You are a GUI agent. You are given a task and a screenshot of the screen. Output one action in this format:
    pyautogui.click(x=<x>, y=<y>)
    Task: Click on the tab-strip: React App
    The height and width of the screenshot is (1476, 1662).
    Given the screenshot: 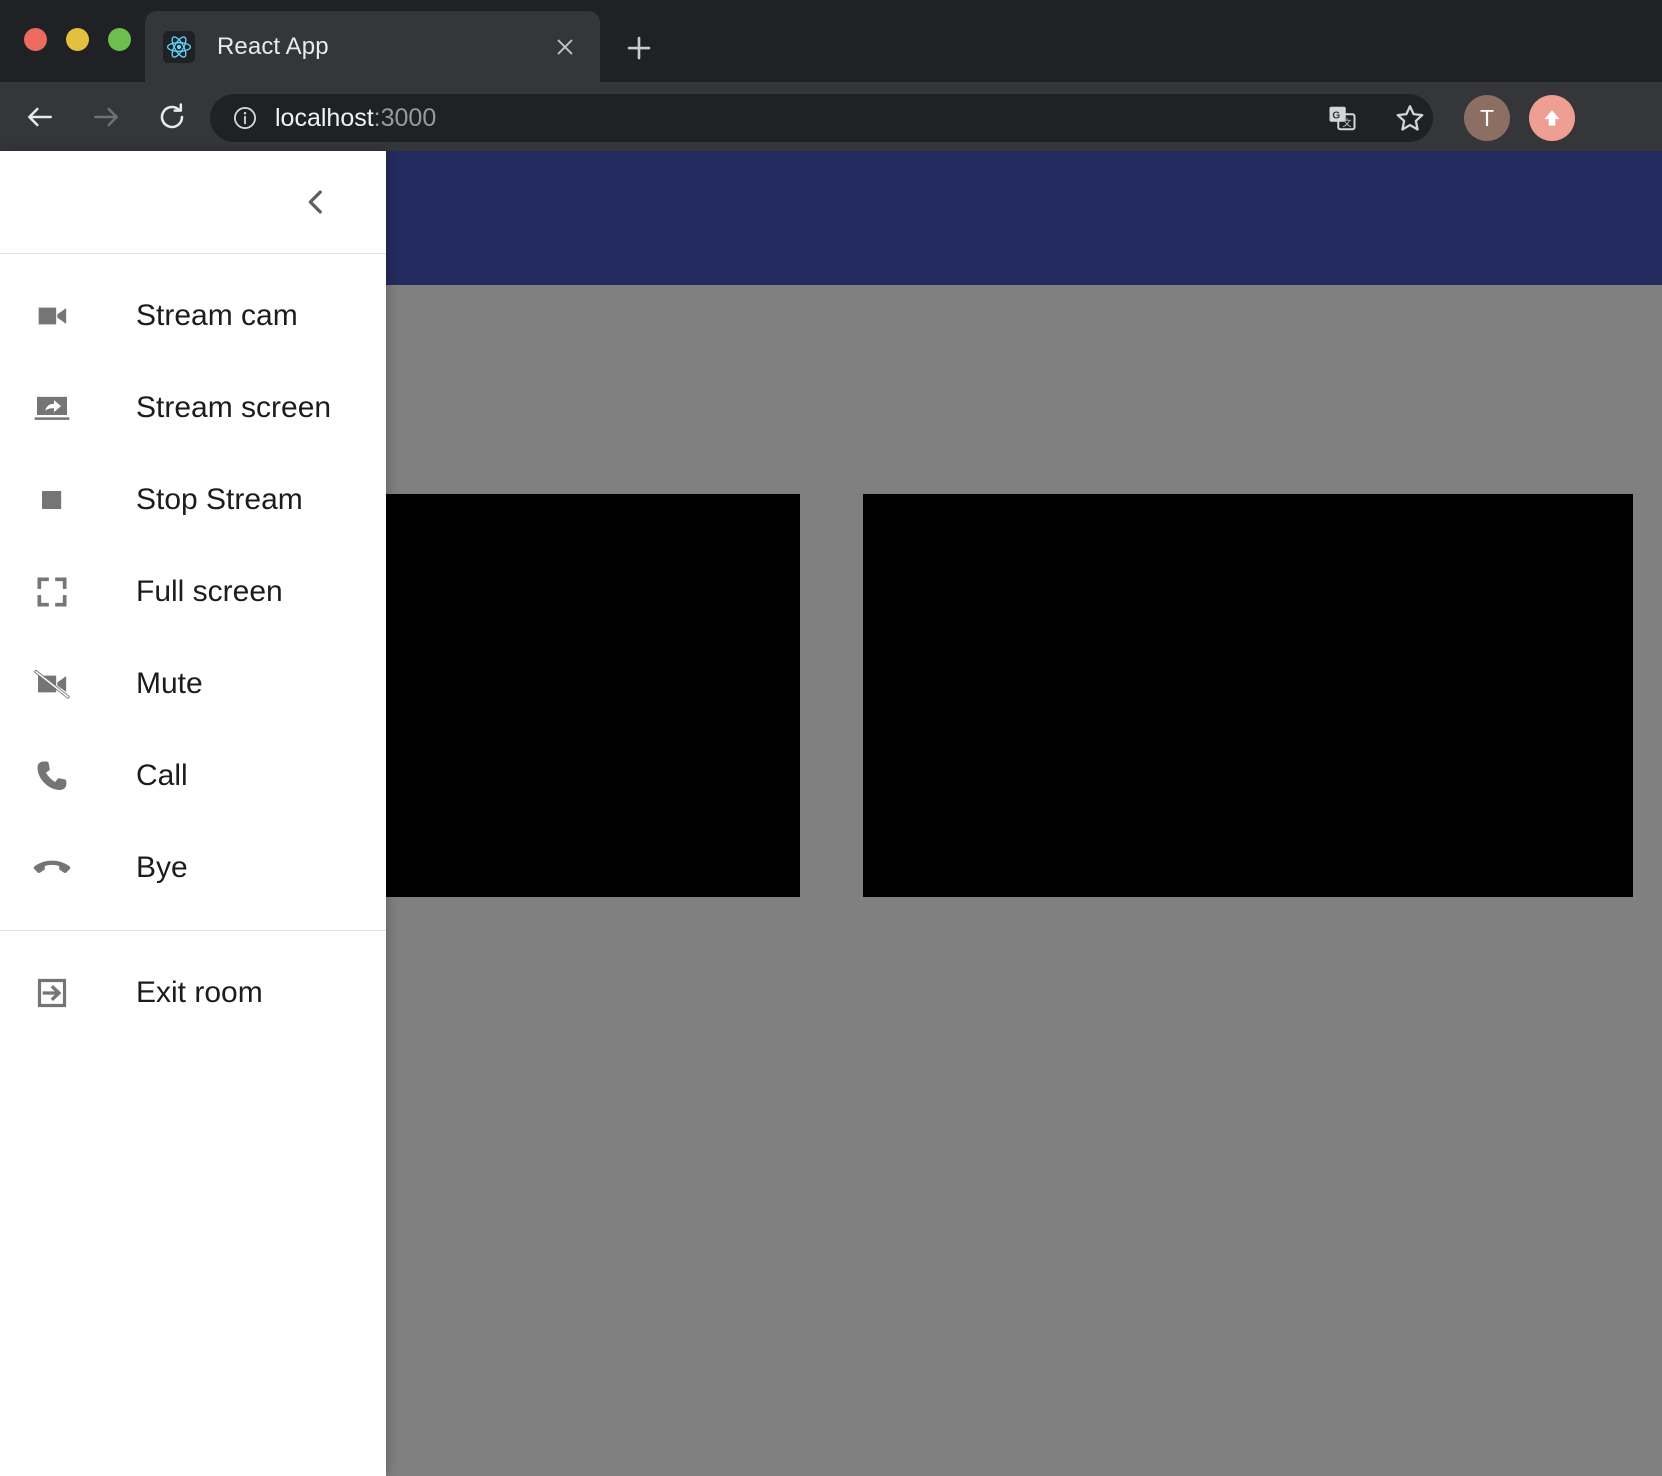 What is the action you would take?
    pyautogui.click(x=831, y=41)
    